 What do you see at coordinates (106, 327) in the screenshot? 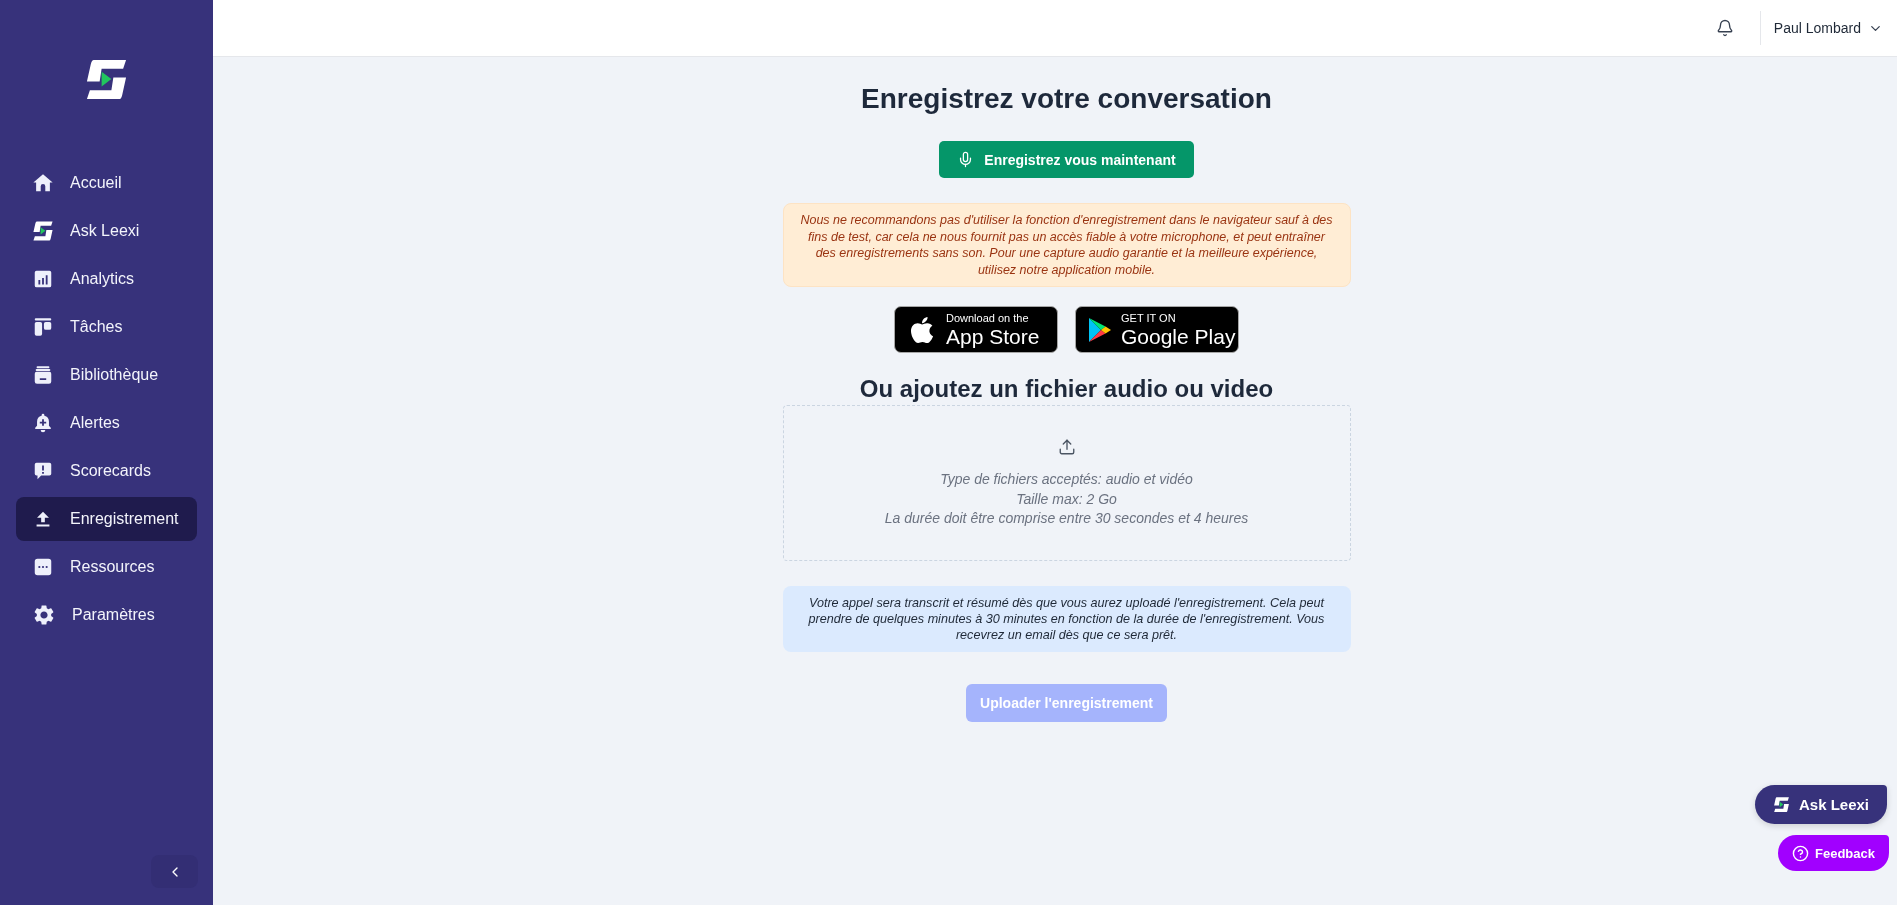
I see `sidebar-item: Tâches` at bounding box center [106, 327].